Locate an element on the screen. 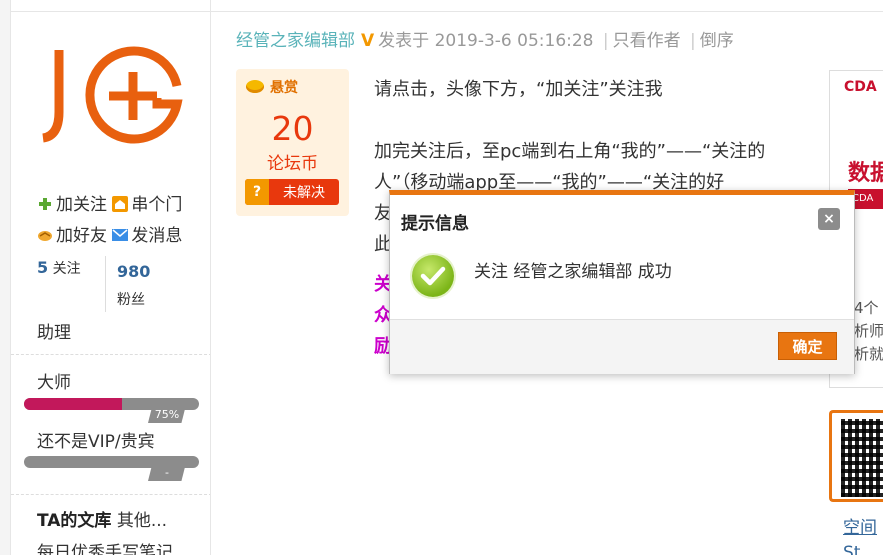 The width and height of the screenshot is (883, 555). following-count: 5 is located at coordinates (43, 267).